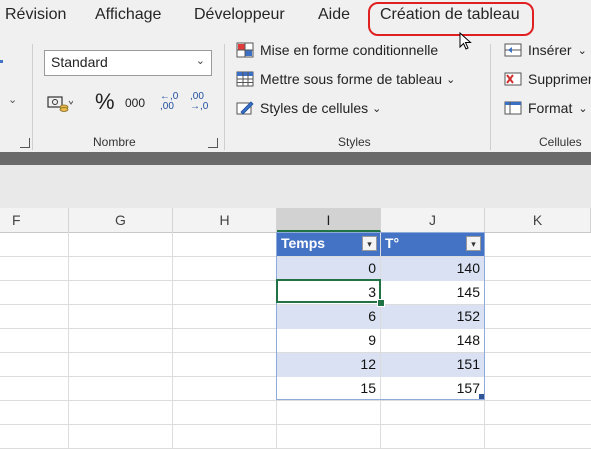 The height and width of the screenshot is (449, 591). I want to click on column-header-j: J, so click(433, 220).